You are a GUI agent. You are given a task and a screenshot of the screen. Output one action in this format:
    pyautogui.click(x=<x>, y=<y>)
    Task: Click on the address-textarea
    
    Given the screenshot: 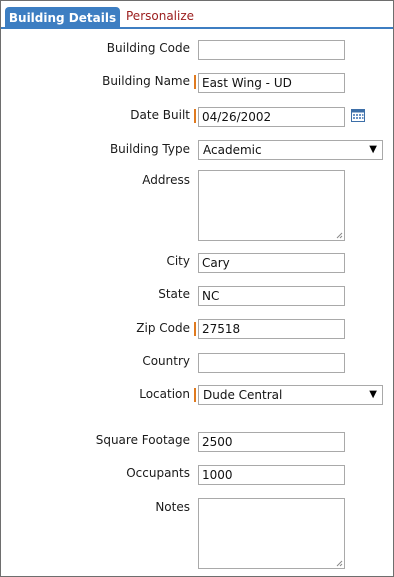 What is the action you would take?
    pyautogui.click(x=271, y=205)
    